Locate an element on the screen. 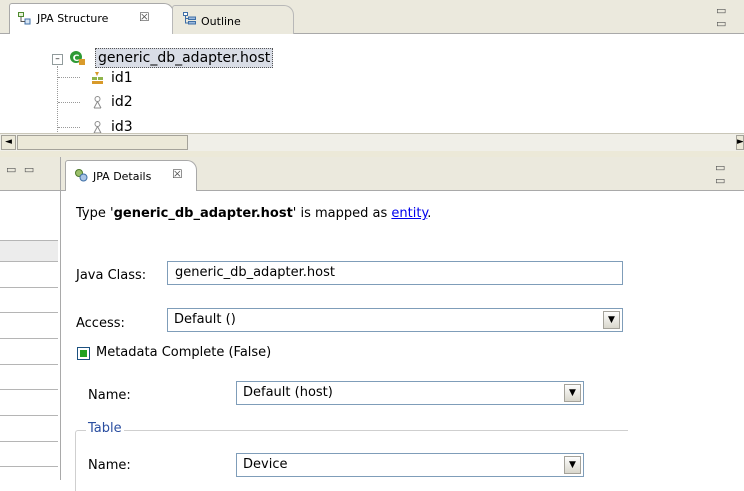  access-value: Default () is located at coordinates (205, 319).